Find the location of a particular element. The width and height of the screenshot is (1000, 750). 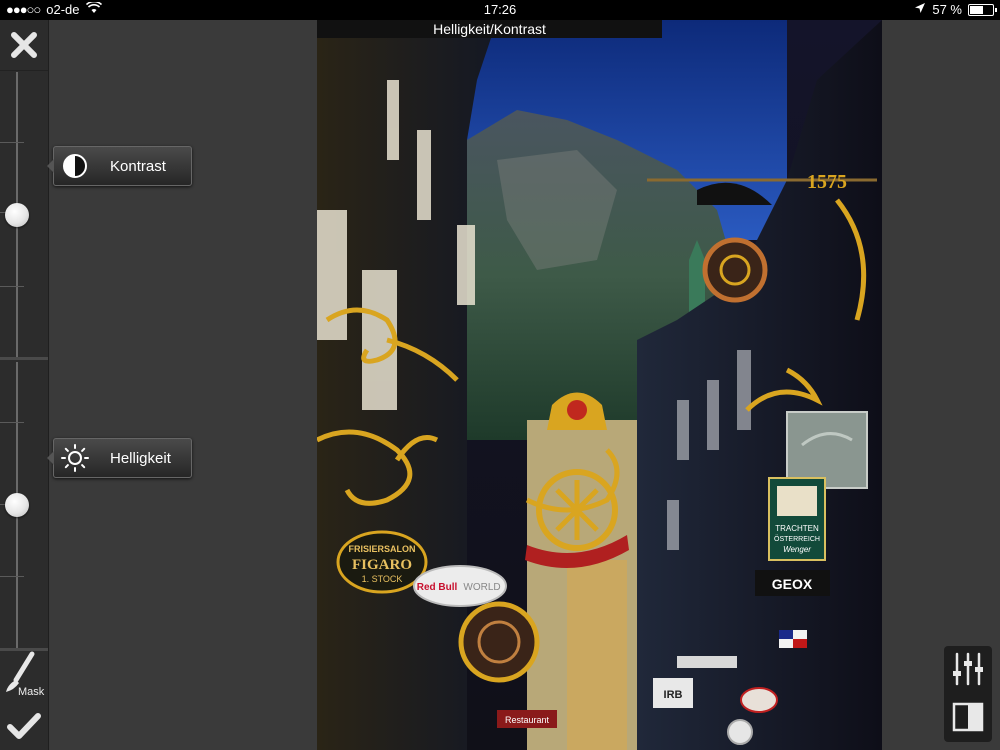

mask-button: Mask is located at coordinates (24, 674).